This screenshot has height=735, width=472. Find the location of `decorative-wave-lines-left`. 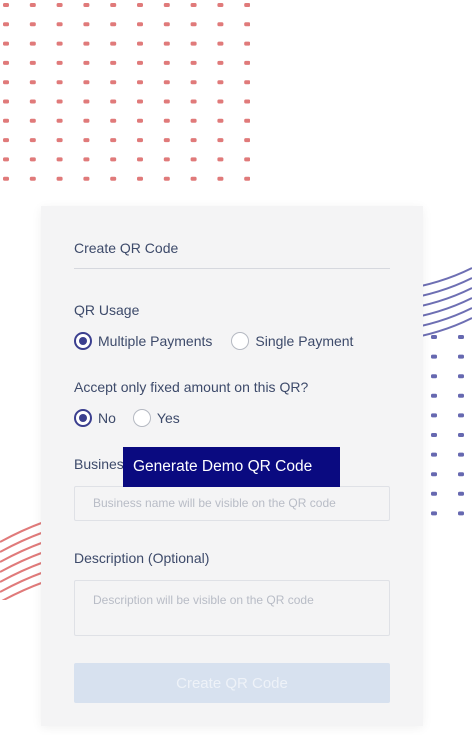

decorative-wave-lines-left is located at coordinates (22, 560).